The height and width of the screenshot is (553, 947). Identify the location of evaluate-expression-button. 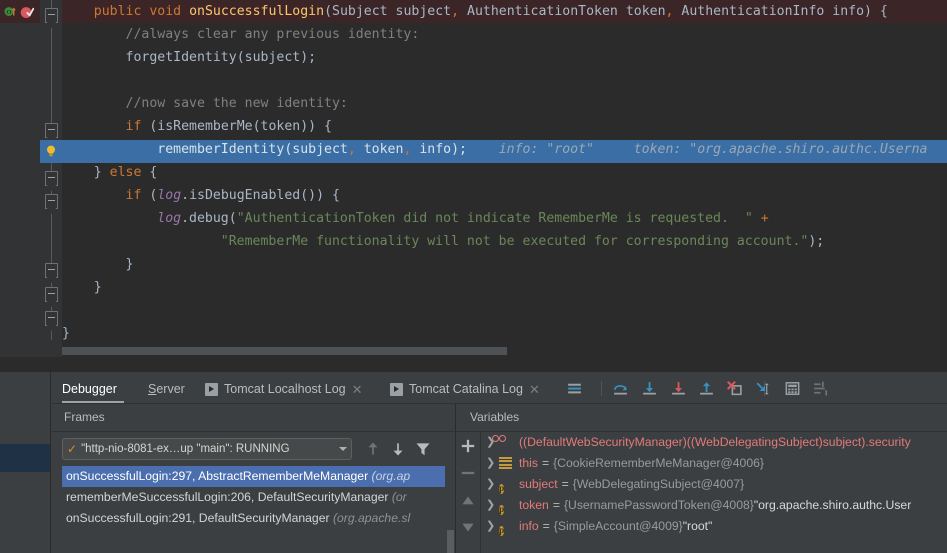
(792, 388).